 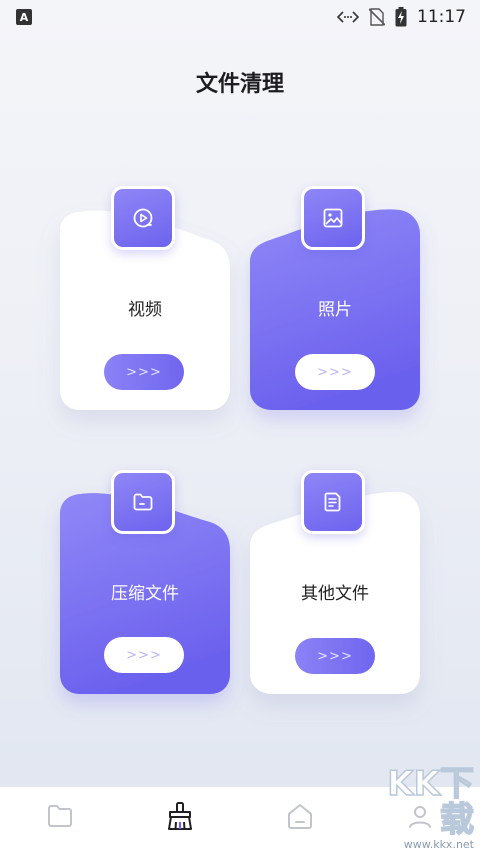 I want to click on archive-icon-tile, so click(x=143, y=502).